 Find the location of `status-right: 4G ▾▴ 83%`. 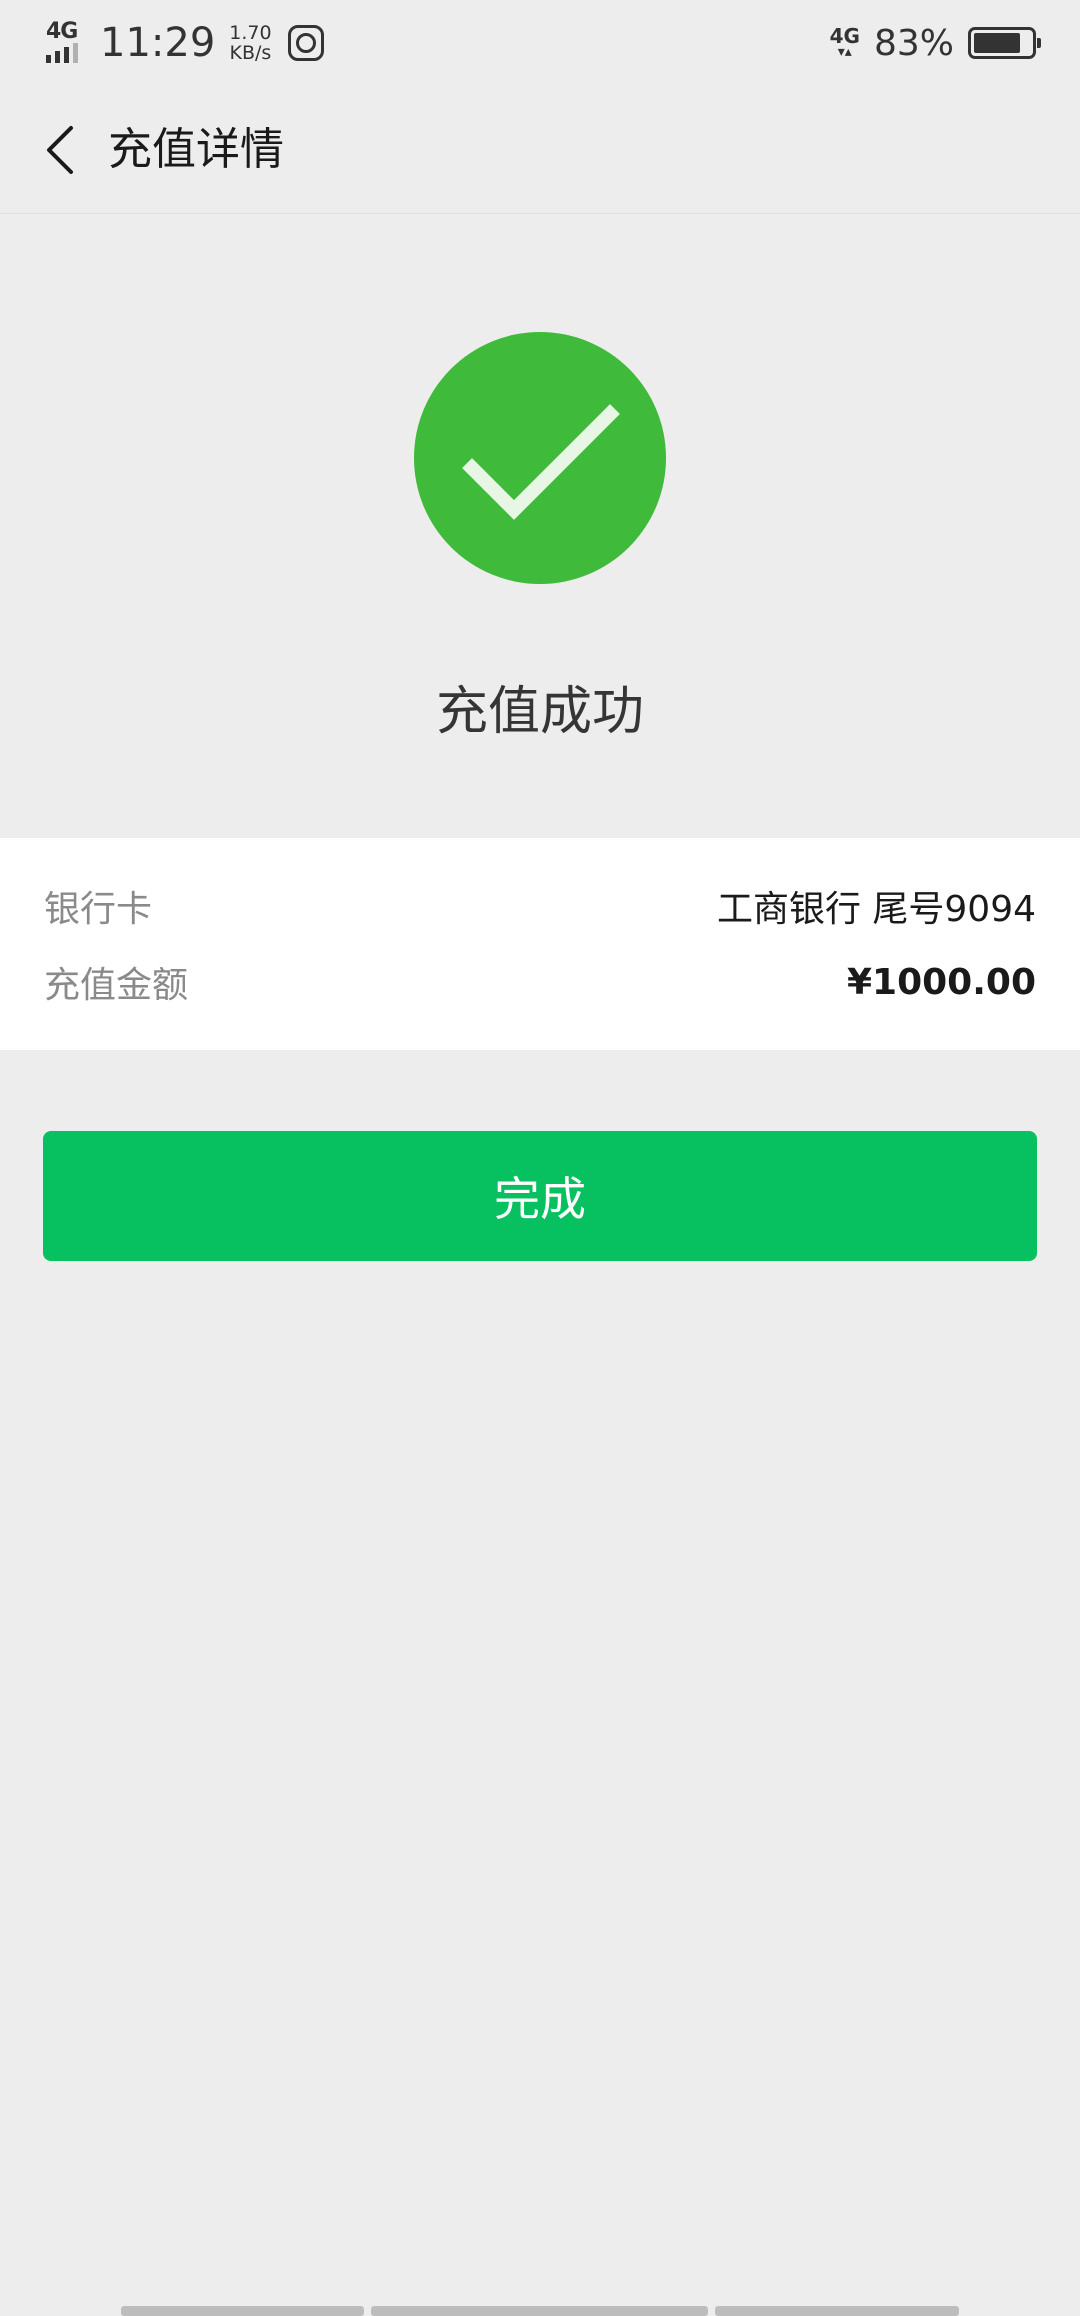

status-right: 4G ▾▴ 83% is located at coordinates (935, 43).